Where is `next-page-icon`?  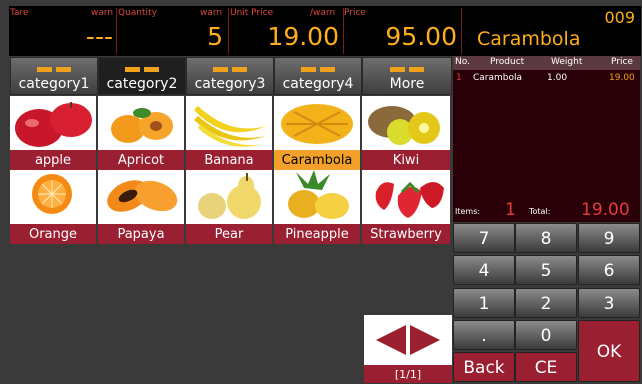 next-page-icon is located at coordinates (425, 340).